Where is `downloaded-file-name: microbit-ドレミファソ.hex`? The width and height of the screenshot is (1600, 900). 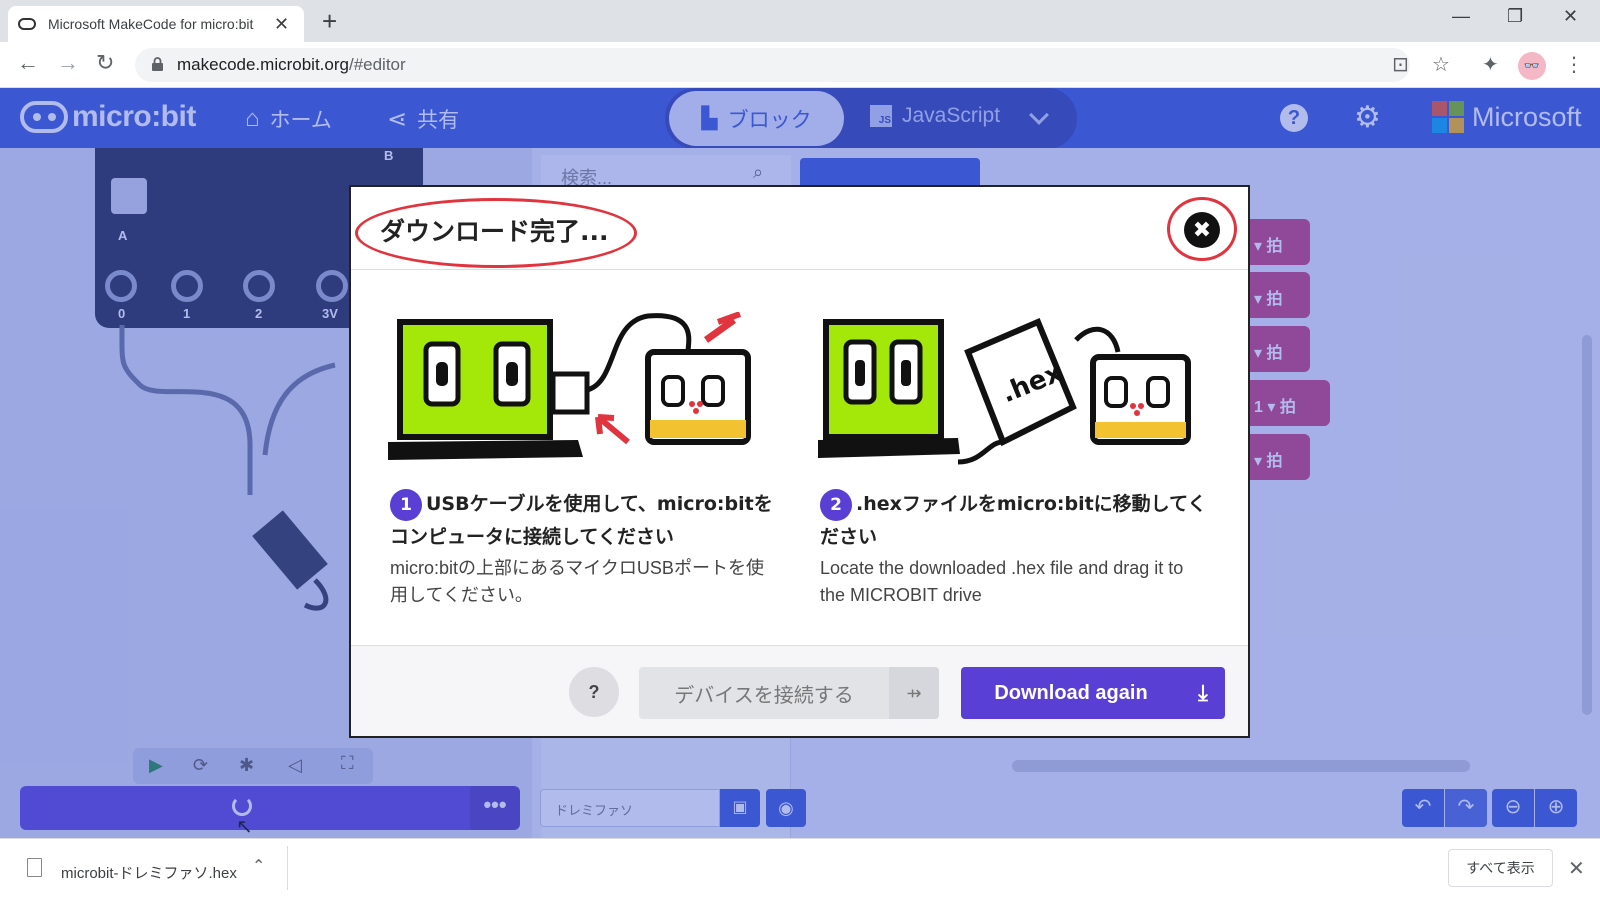
downloaded-file-name: microbit-ドレミファソ.hex is located at coordinates (149, 872).